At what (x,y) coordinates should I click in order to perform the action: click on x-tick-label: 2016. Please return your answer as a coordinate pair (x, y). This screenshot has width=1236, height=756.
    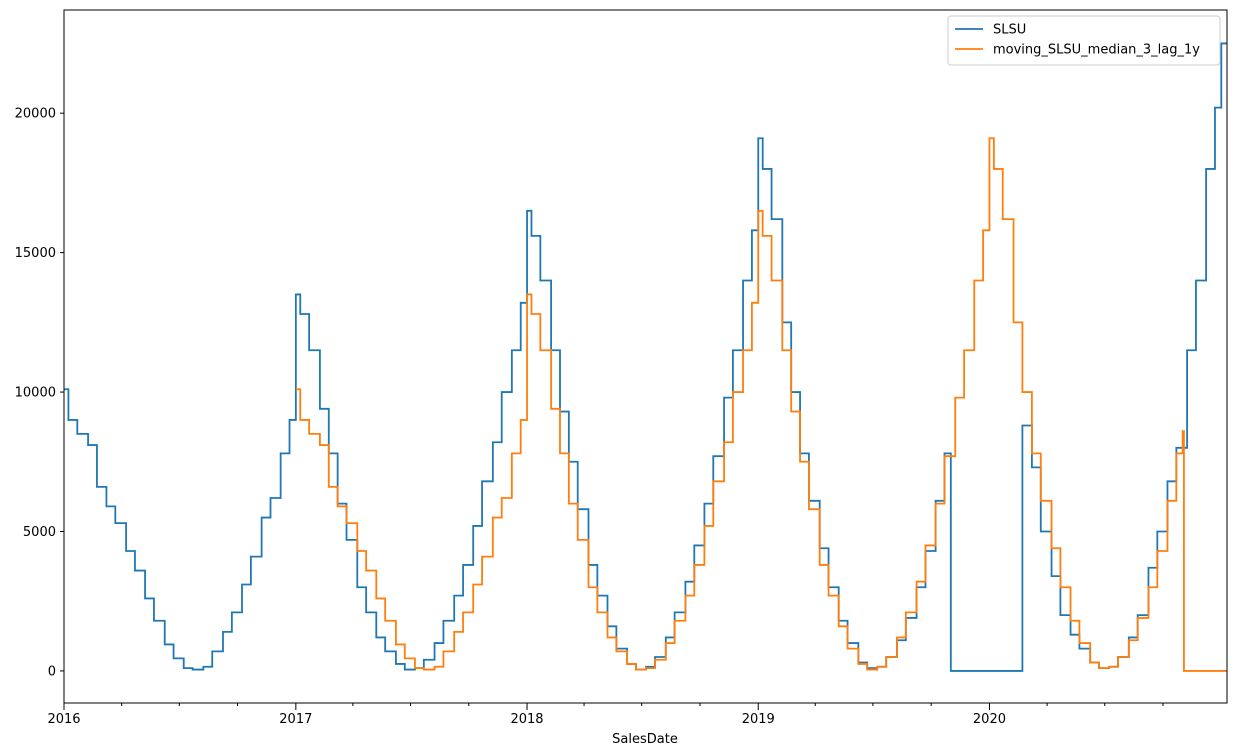
    Looking at the image, I should click on (63, 719).